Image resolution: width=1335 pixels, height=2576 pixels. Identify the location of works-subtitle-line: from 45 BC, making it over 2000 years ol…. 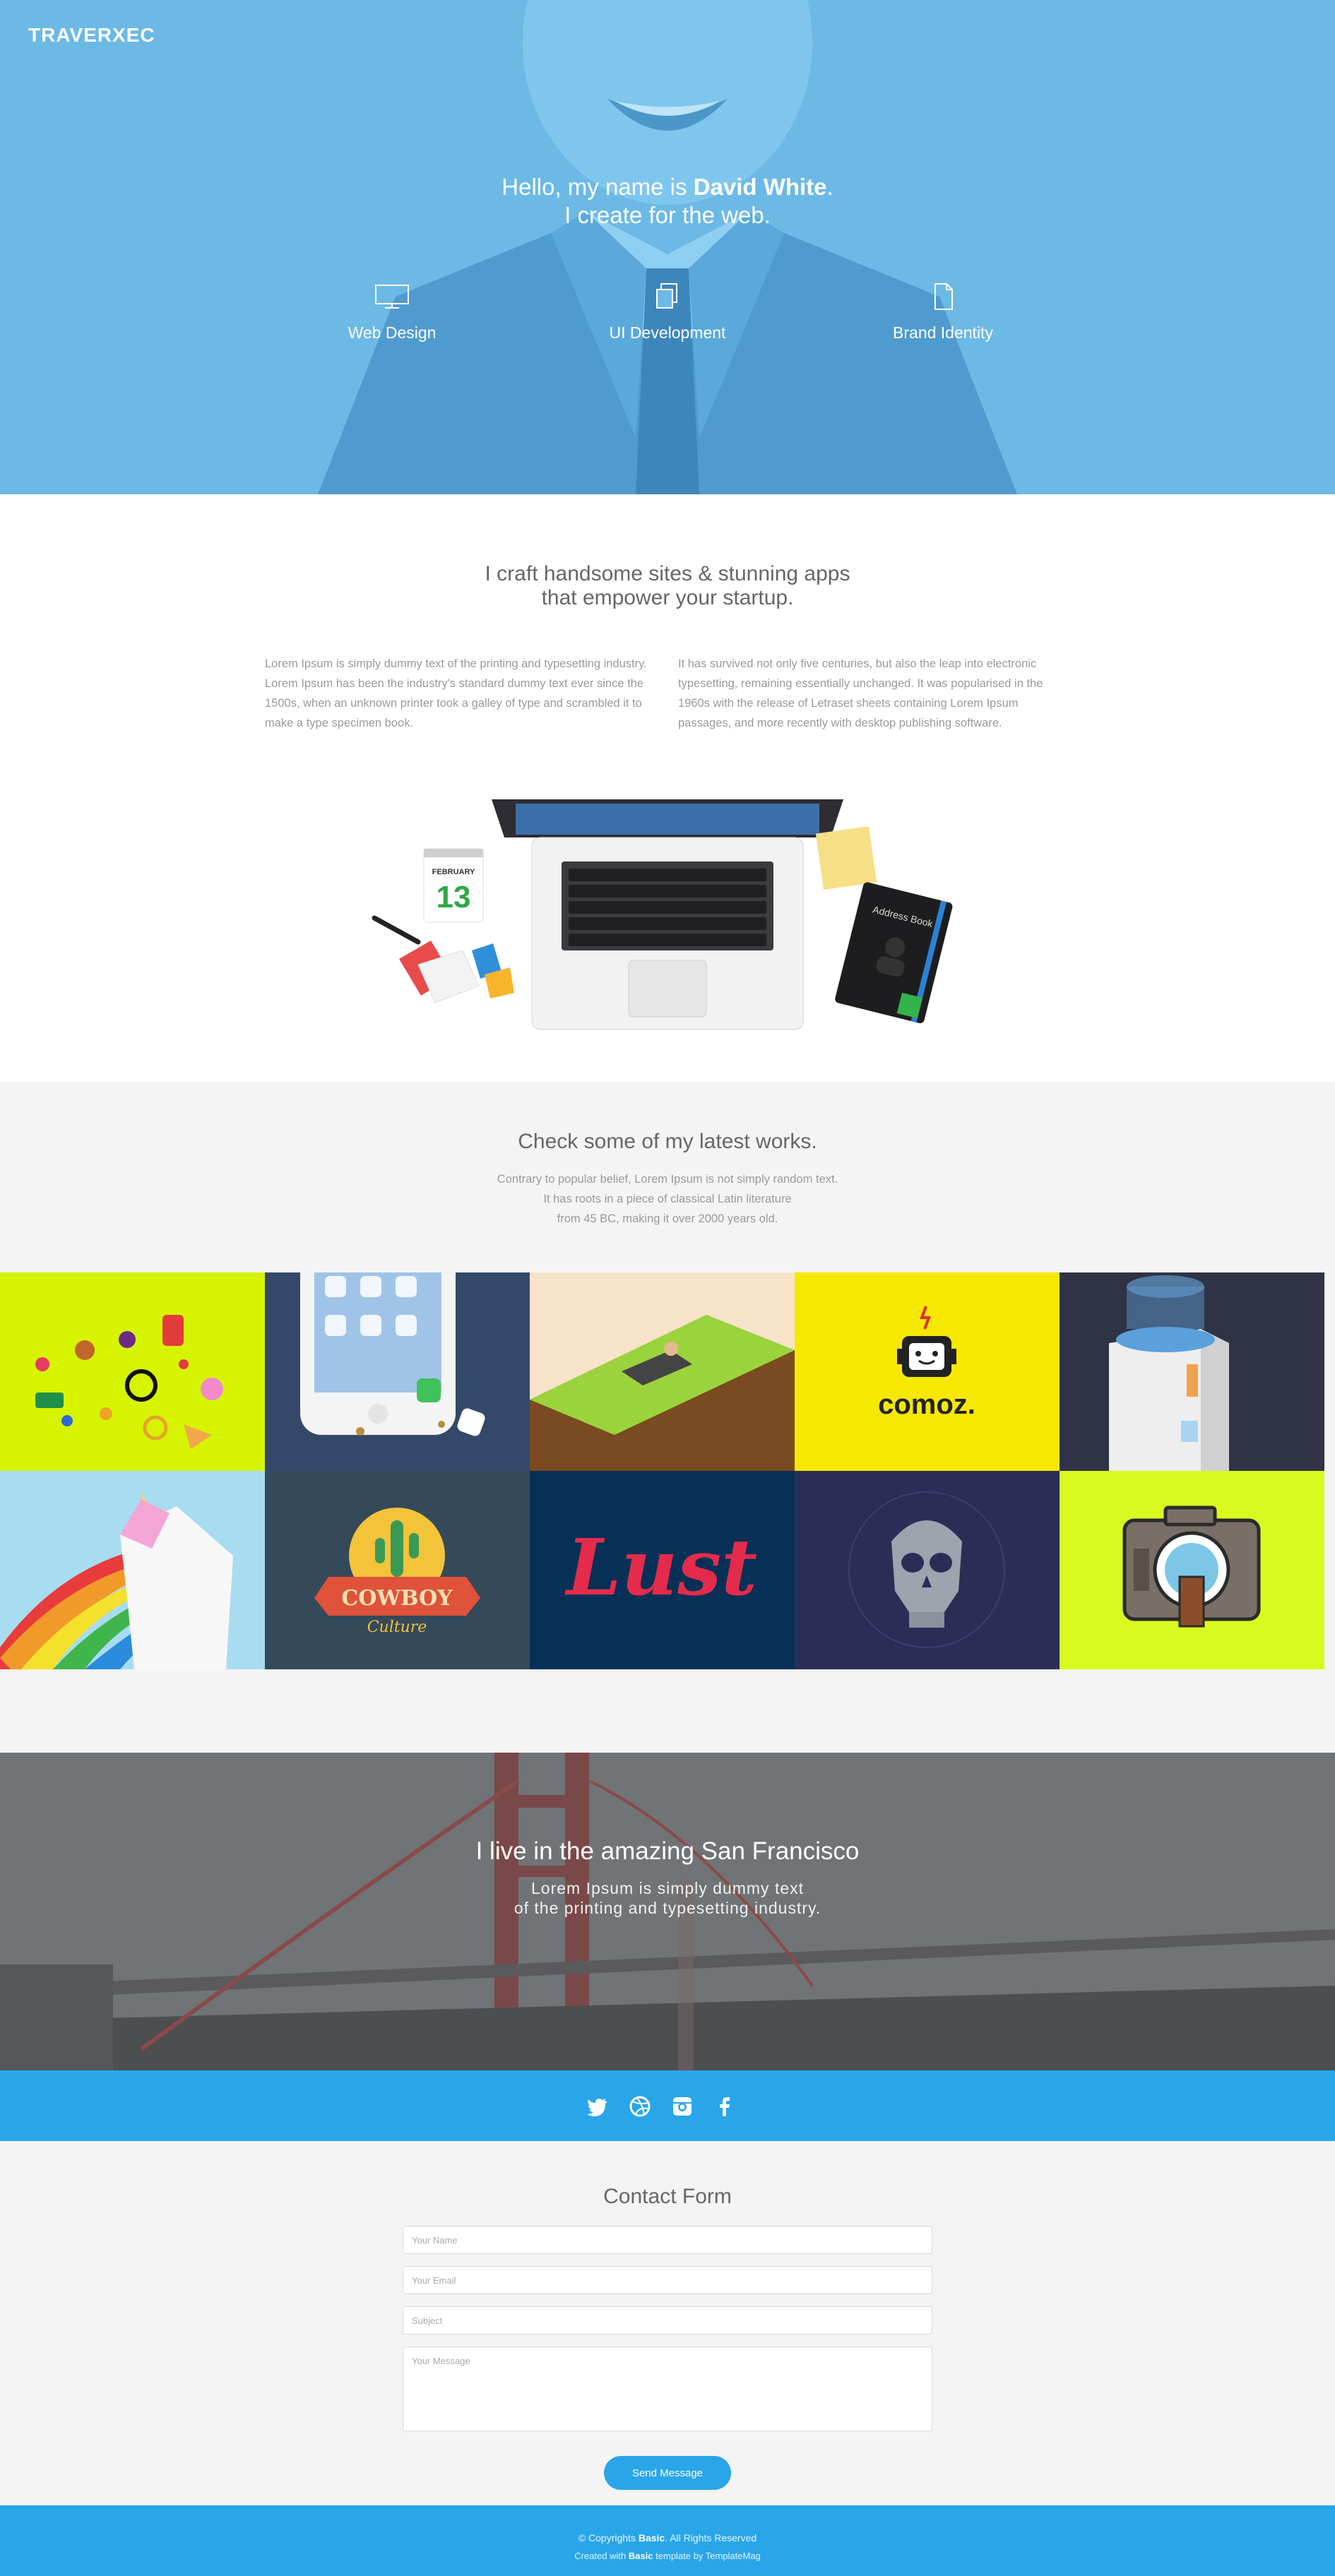
(667, 1218).